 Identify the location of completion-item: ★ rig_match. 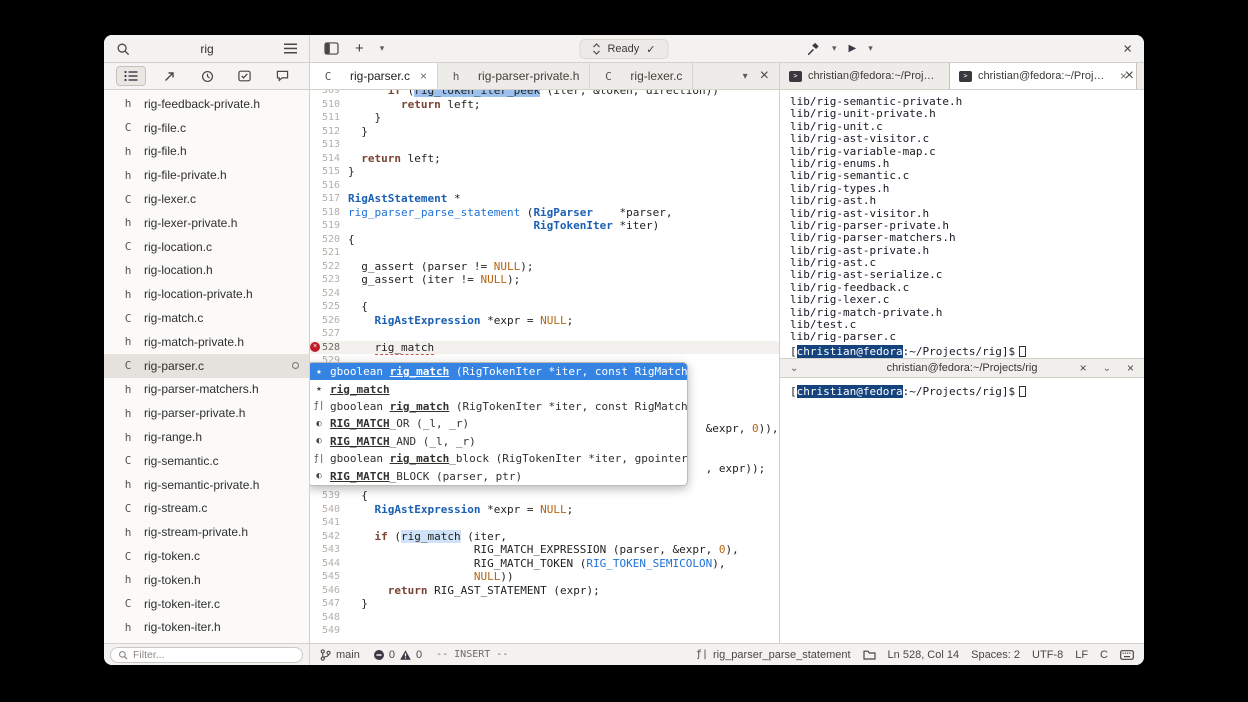
(498, 388).